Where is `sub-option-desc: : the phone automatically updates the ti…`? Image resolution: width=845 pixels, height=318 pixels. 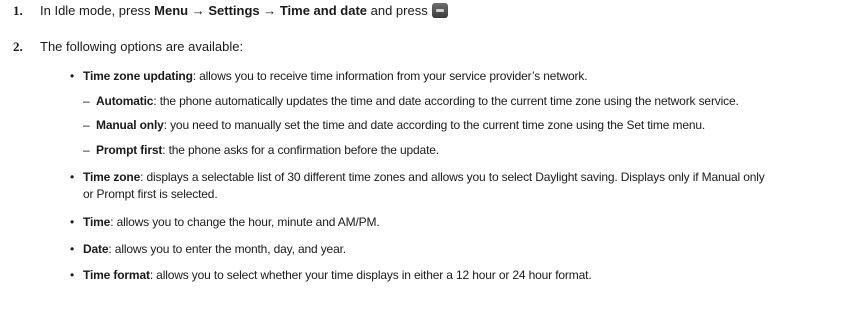
sub-option-desc: : the phone automatically updates the ti… is located at coordinates (446, 101).